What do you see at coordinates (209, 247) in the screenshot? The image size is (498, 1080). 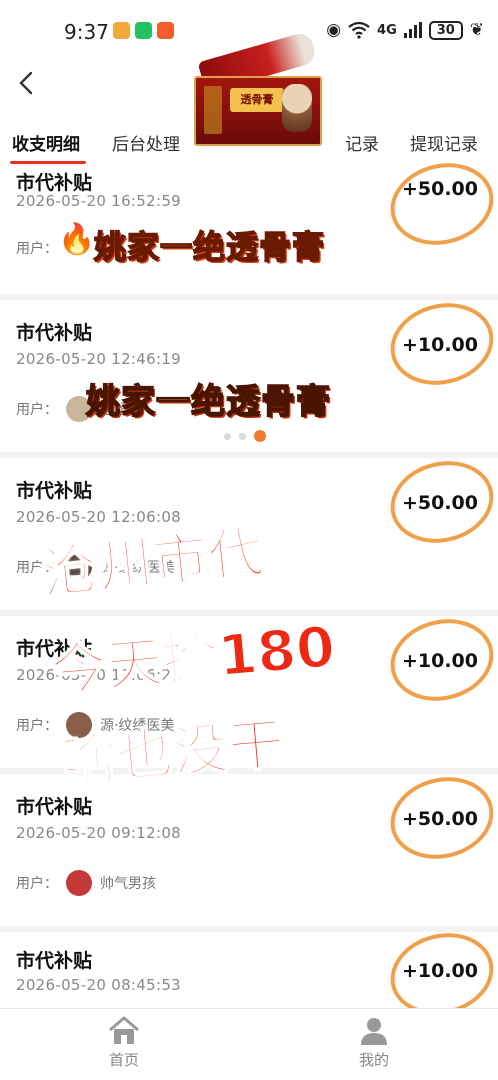 I see `promo-caption-top: 姚家一绝透骨膏` at bounding box center [209, 247].